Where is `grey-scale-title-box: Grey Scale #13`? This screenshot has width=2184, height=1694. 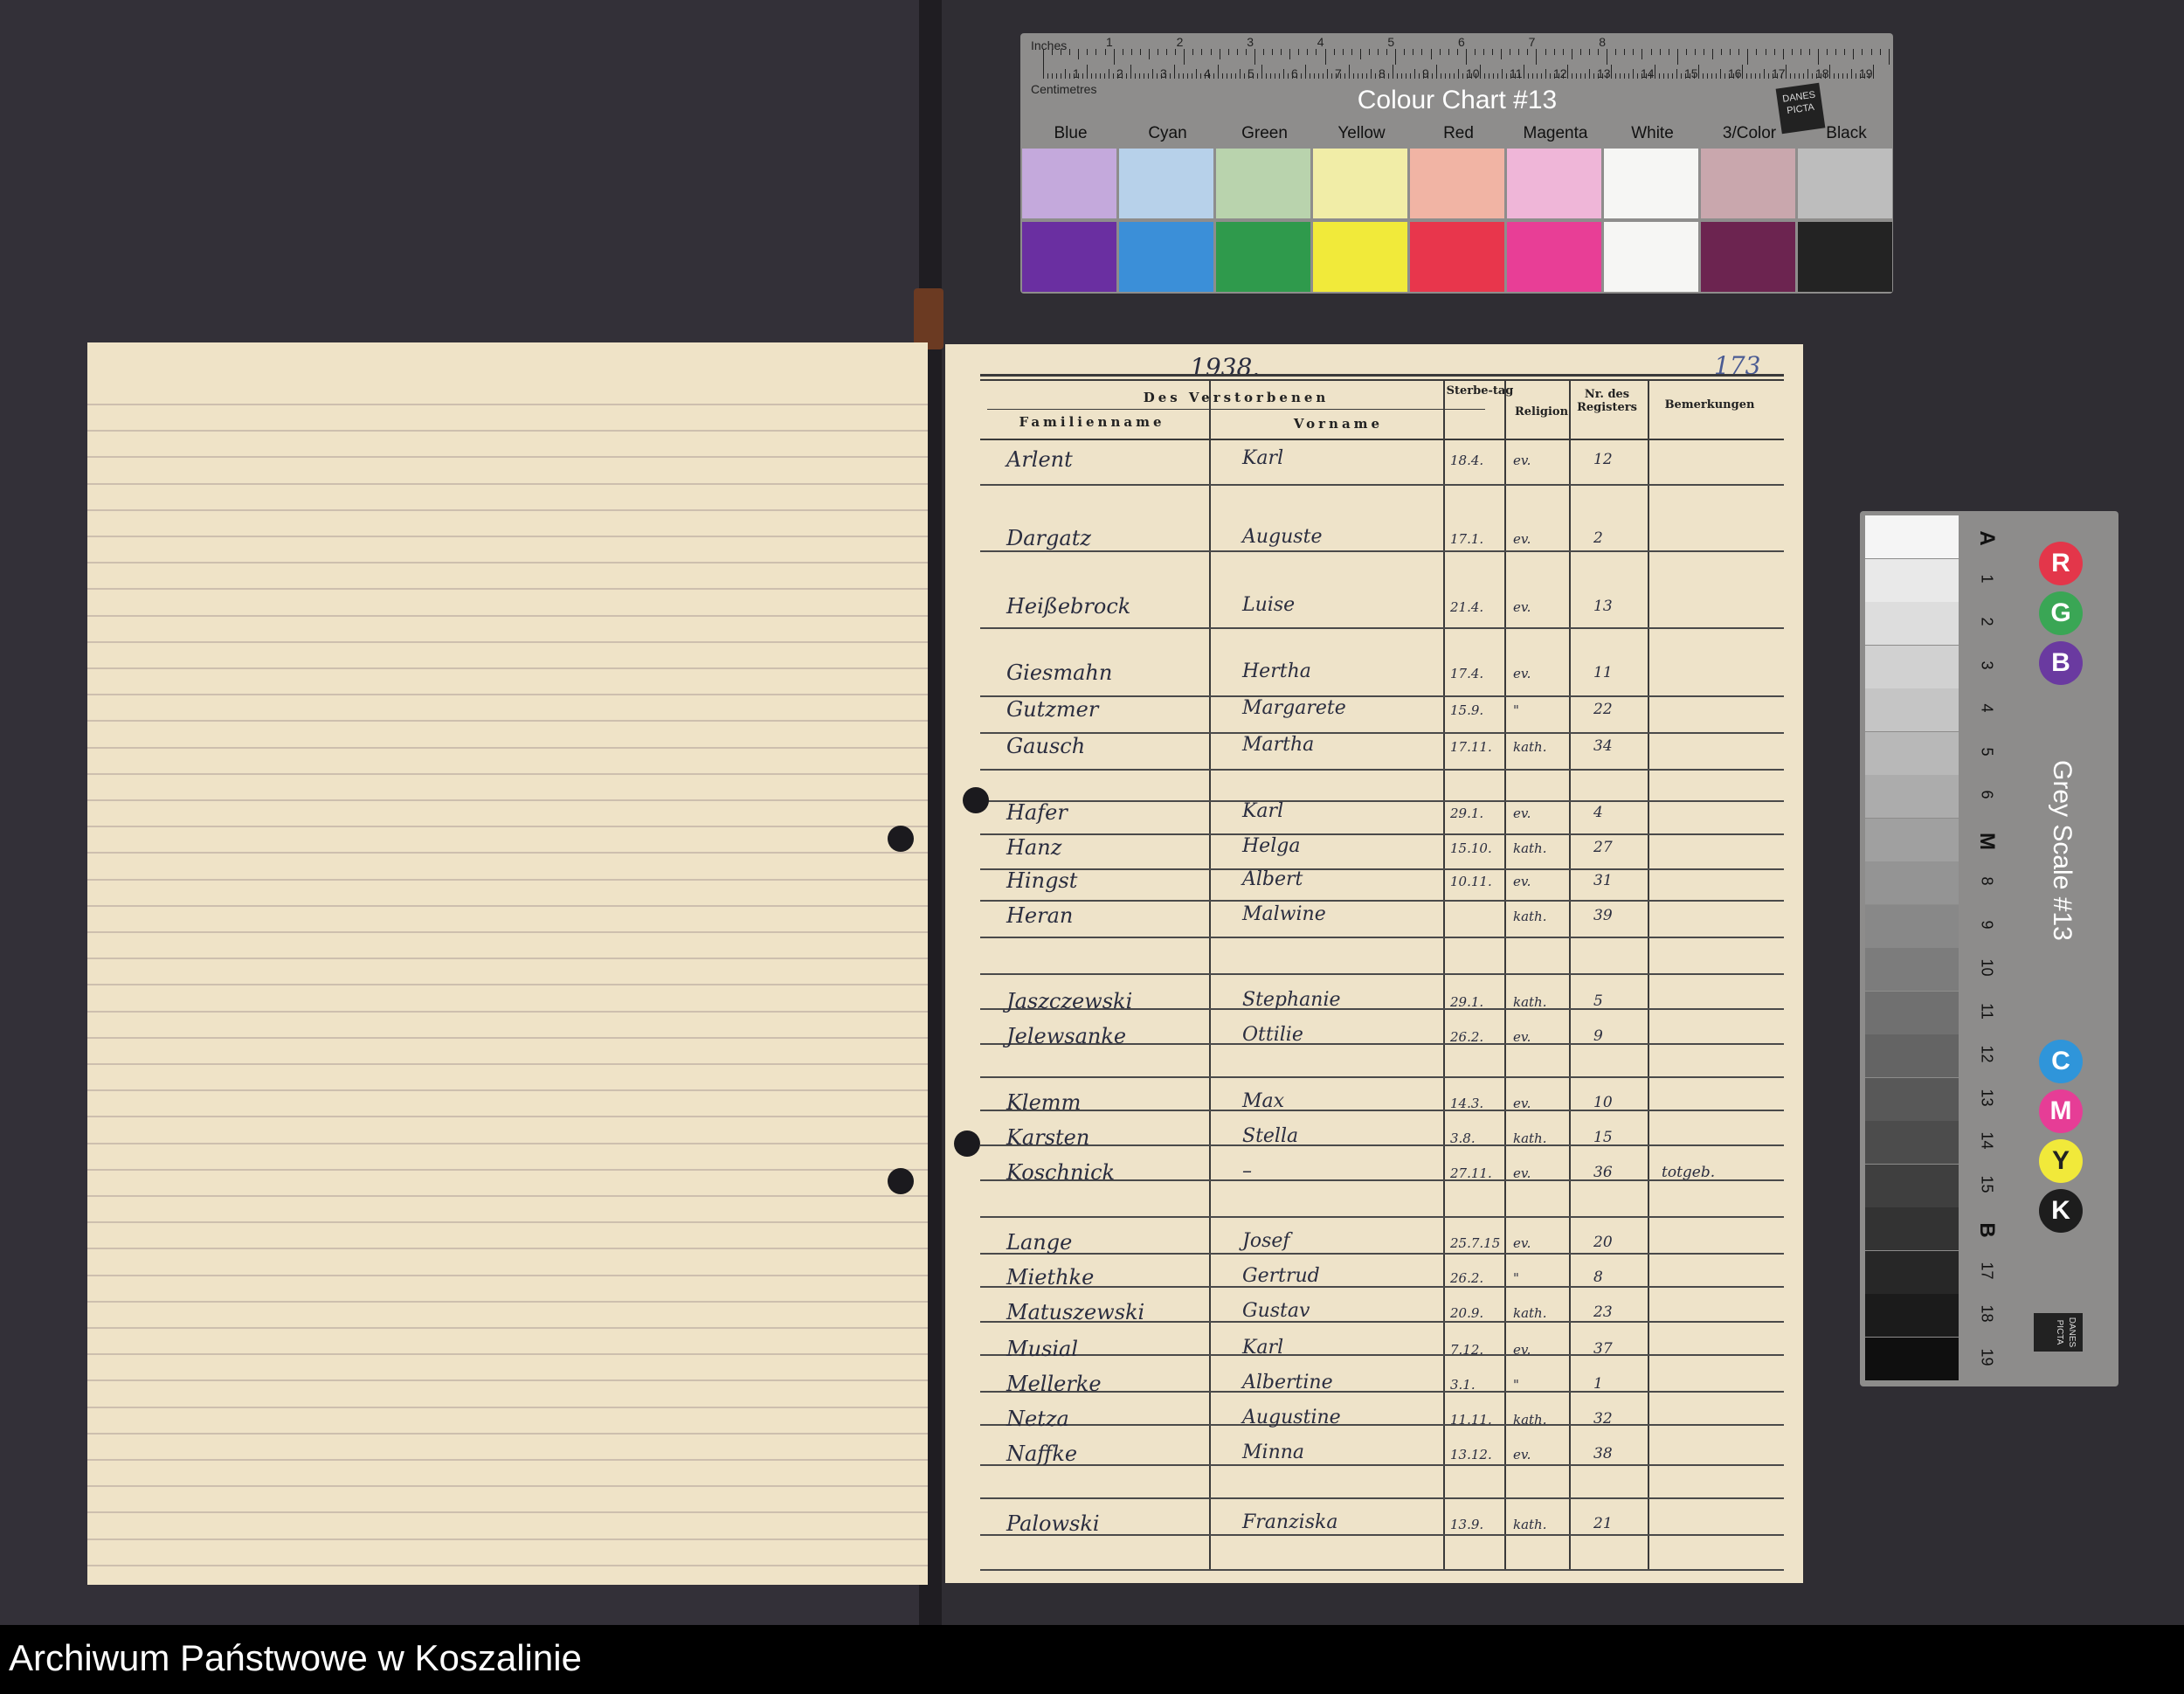 grey-scale-title-box: Grey Scale #13 is located at coordinates (2062, 913).